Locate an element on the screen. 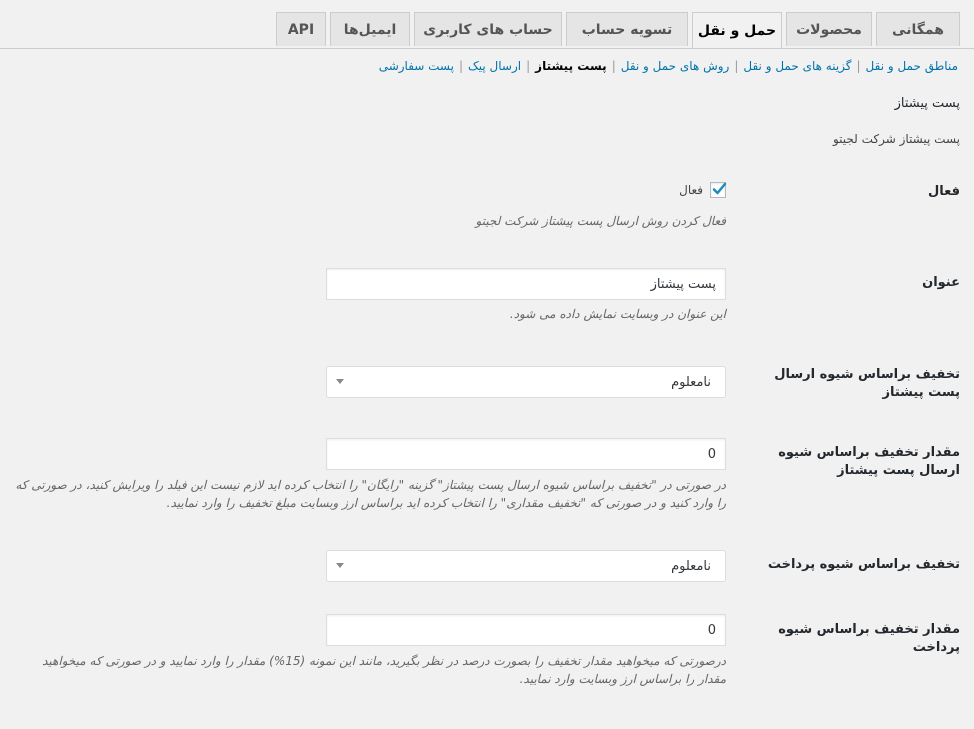  discount-method-selected: نامعلوم is located at coordinates (691, 382).